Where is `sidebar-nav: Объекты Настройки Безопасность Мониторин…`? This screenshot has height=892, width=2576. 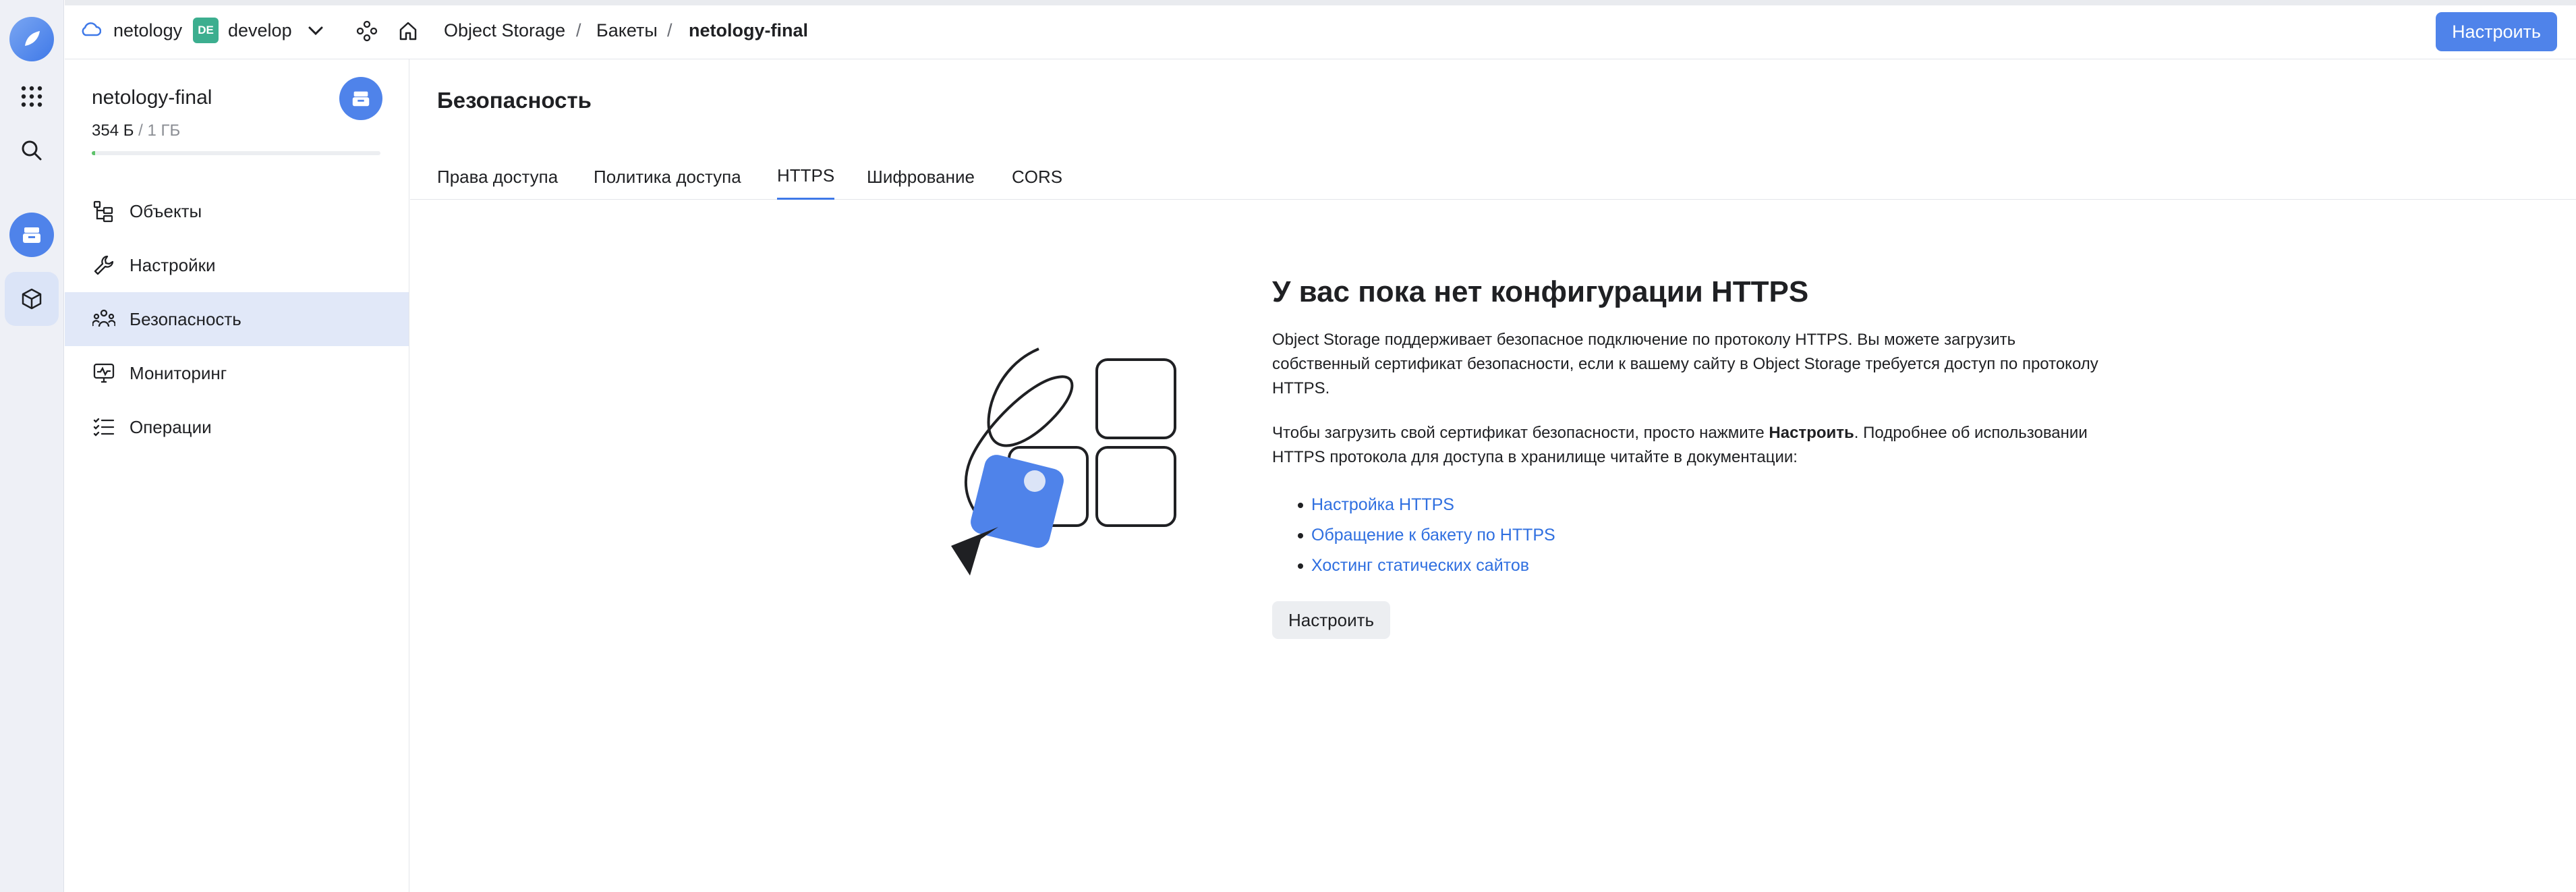 sidebar-nav: Объекты Настройки Безопасность Мониторин… is located at coordinates (237, 319).